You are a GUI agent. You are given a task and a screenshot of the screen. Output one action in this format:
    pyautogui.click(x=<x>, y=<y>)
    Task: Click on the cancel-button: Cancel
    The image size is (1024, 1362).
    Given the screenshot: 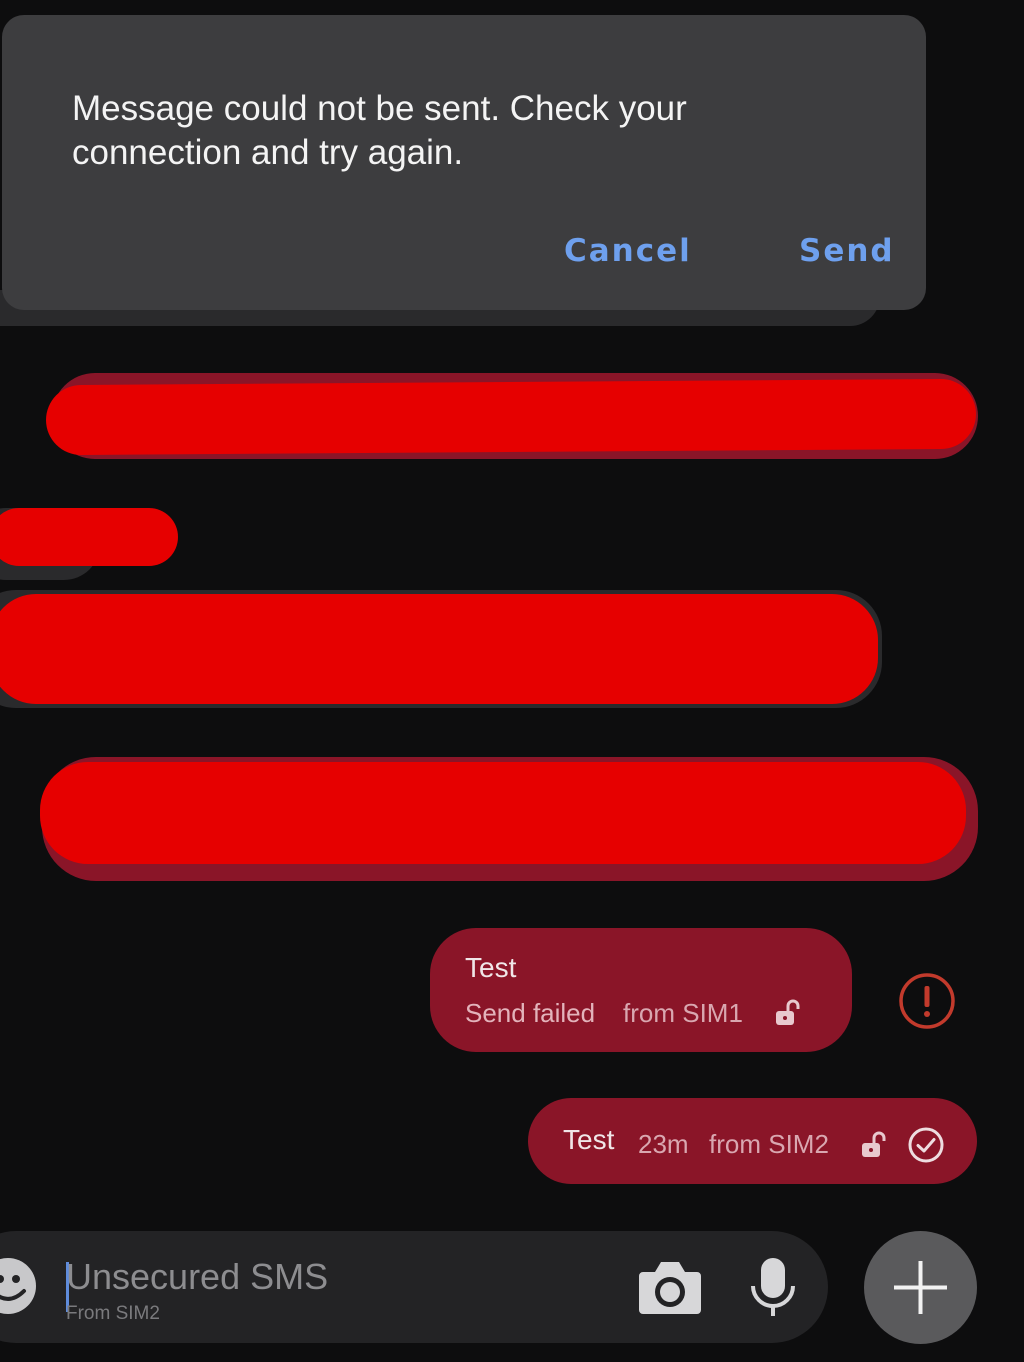 What is the action you would take?
    pyautogui.click(x=628, y=251)
    